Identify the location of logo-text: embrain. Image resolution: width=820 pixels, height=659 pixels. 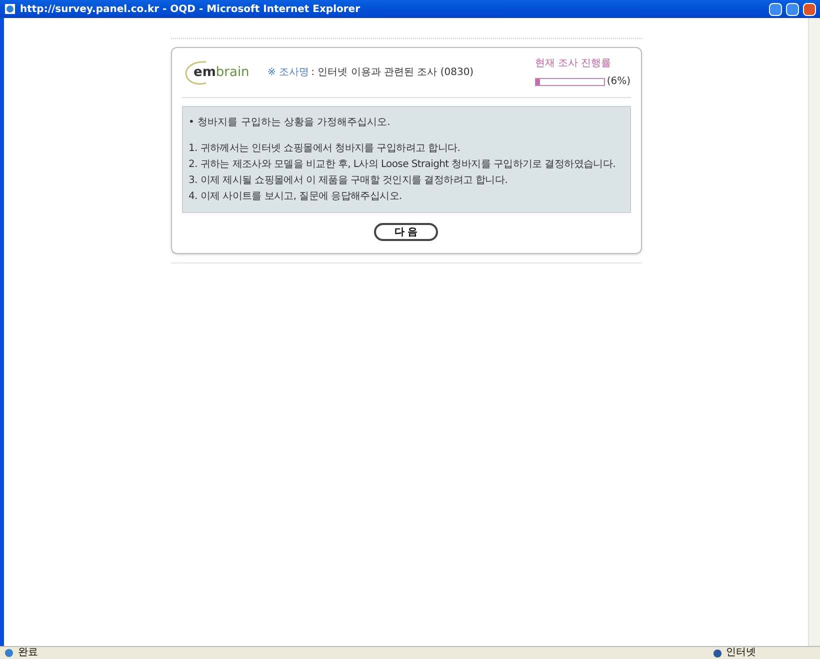
(222, 73).